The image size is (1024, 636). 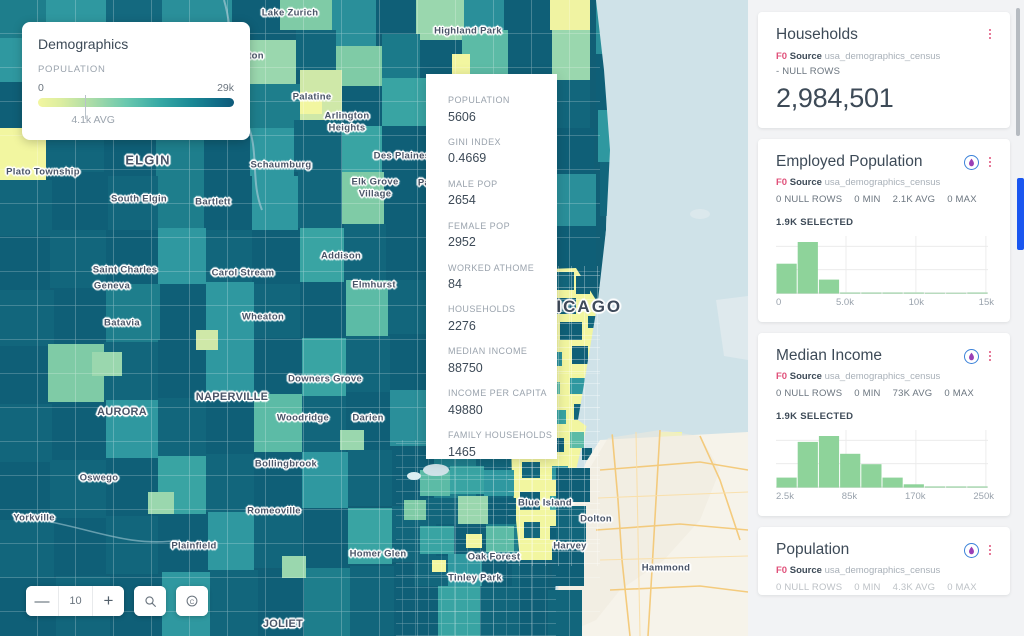 I want to click on axis-tick-label: 5.0k, so click(x=844, y=302).